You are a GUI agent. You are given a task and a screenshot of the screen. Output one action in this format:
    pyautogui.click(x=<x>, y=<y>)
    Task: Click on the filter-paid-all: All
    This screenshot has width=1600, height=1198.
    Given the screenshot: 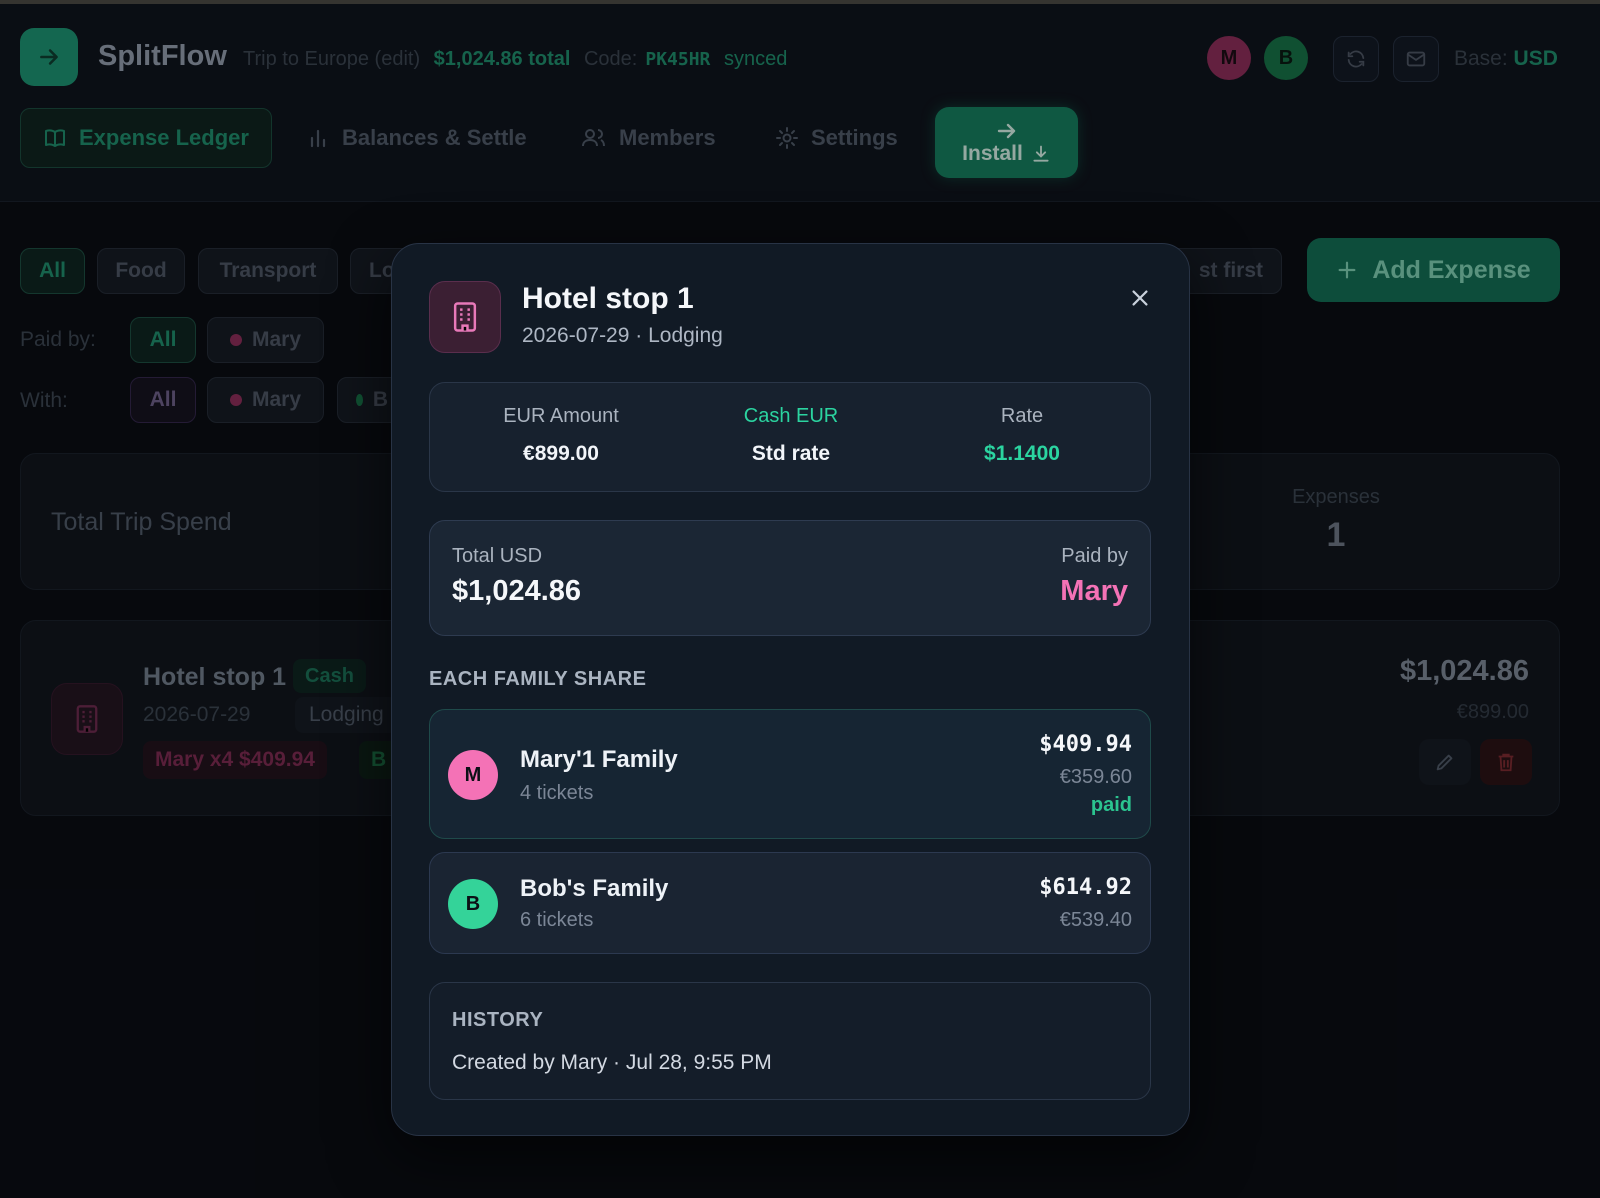 What is the action you would take?
    pyautogui.click(x=163, y=340)
    